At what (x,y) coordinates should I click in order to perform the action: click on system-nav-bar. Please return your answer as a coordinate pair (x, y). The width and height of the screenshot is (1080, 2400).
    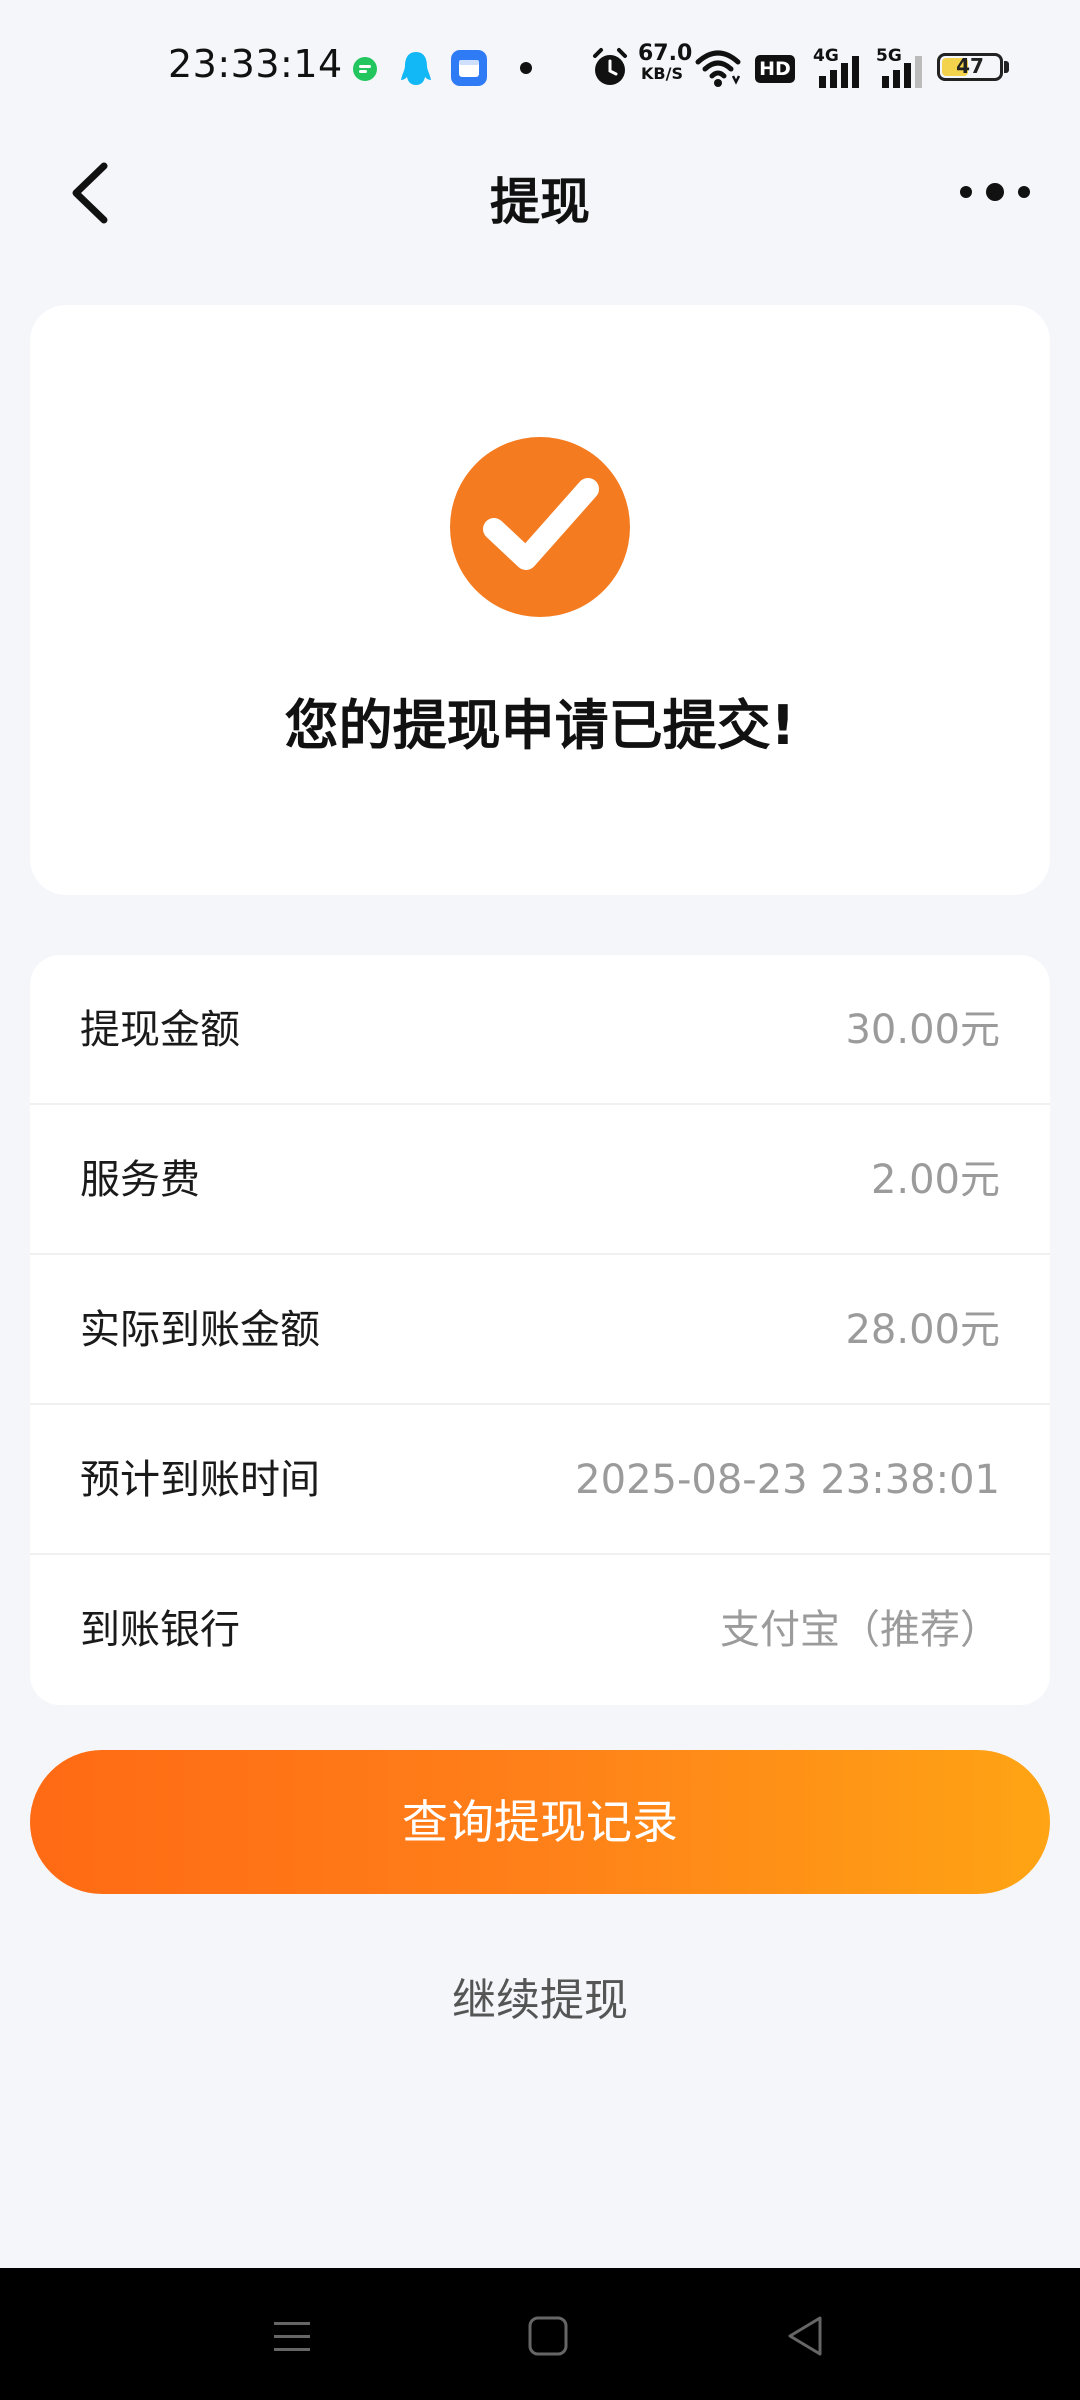
    Looking at the image, I should click on (540, 2334).